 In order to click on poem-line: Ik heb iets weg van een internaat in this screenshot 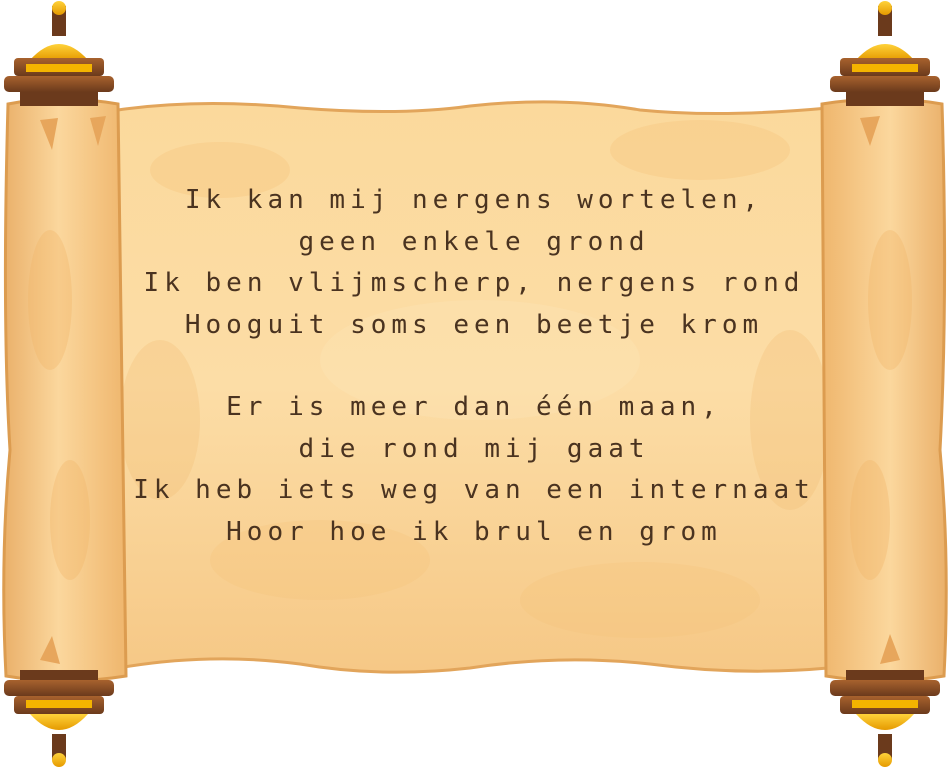, I will do `click(474, 490)`.